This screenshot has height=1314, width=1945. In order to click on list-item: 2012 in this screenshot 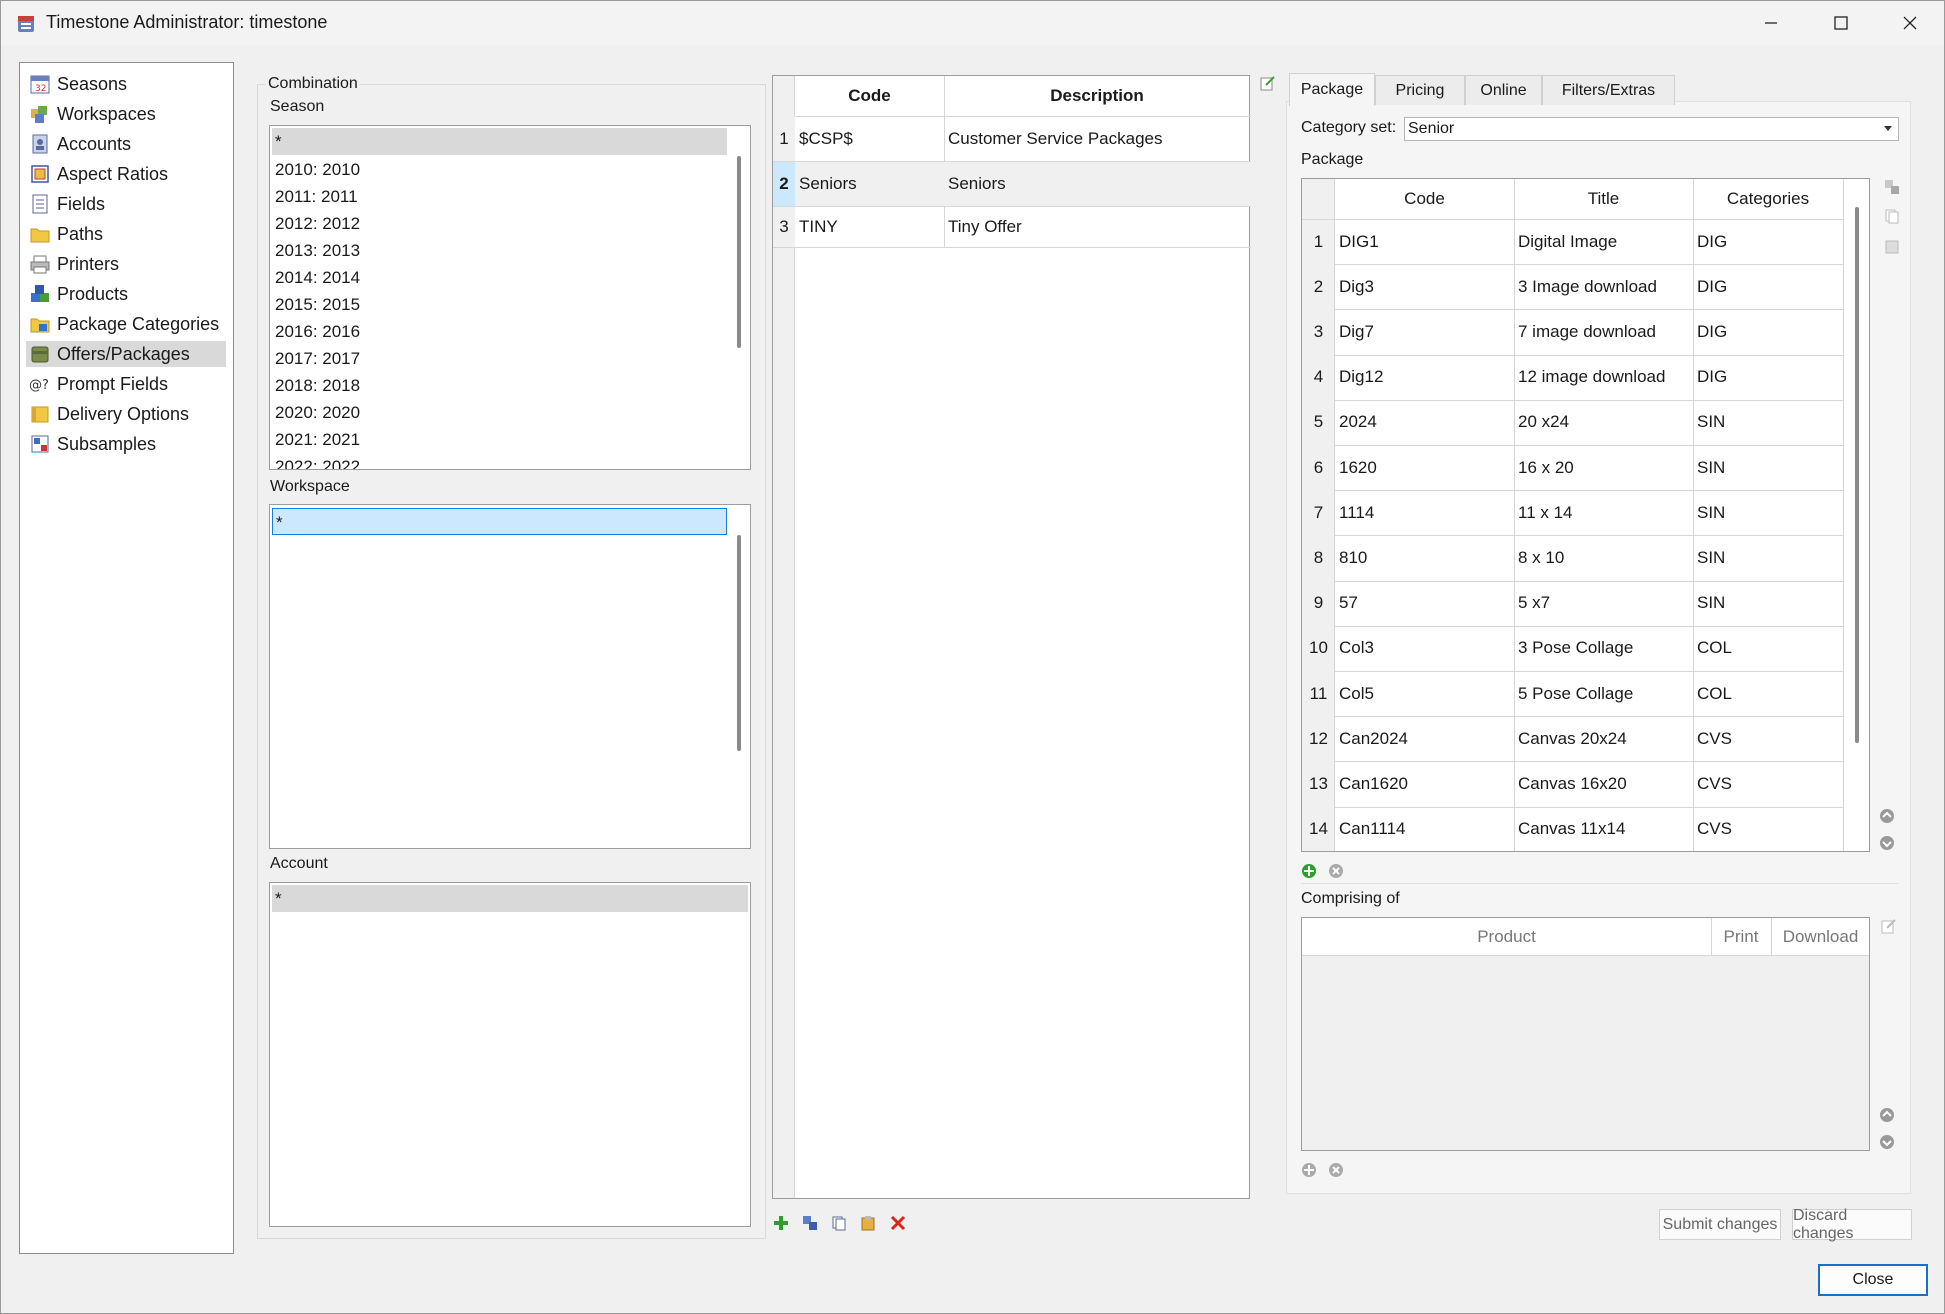, I will do `click(316, 223)`.